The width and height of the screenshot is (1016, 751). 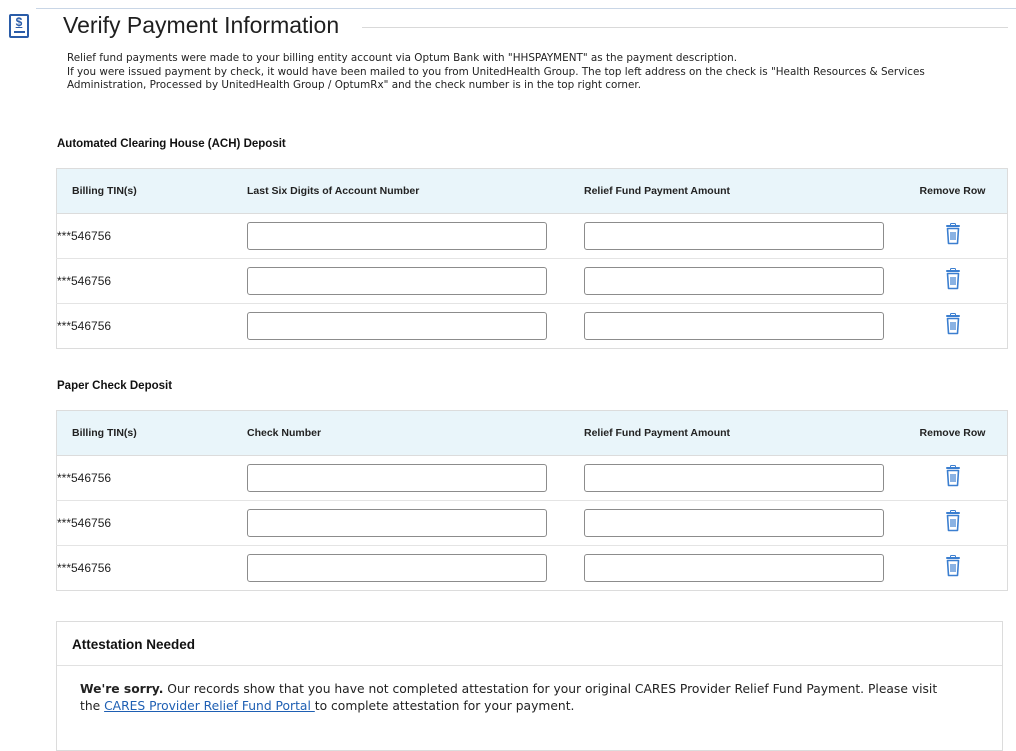 I want to click on check-col-remove: Remove Row, so click(x=953, y=433).